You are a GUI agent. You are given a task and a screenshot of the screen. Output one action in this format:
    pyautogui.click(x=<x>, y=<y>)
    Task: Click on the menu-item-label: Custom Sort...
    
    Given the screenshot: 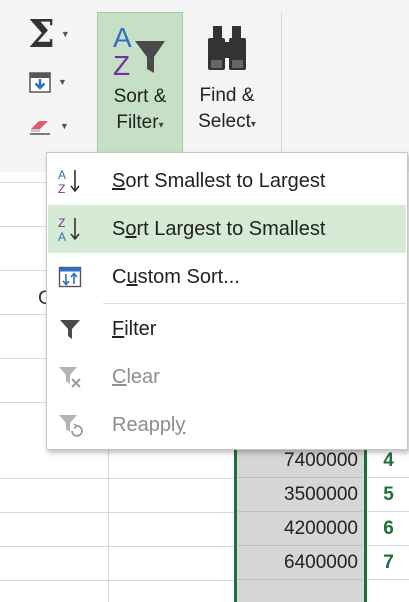 What is the action you would take?
    pyautogui.click(x=176, y=276)
    